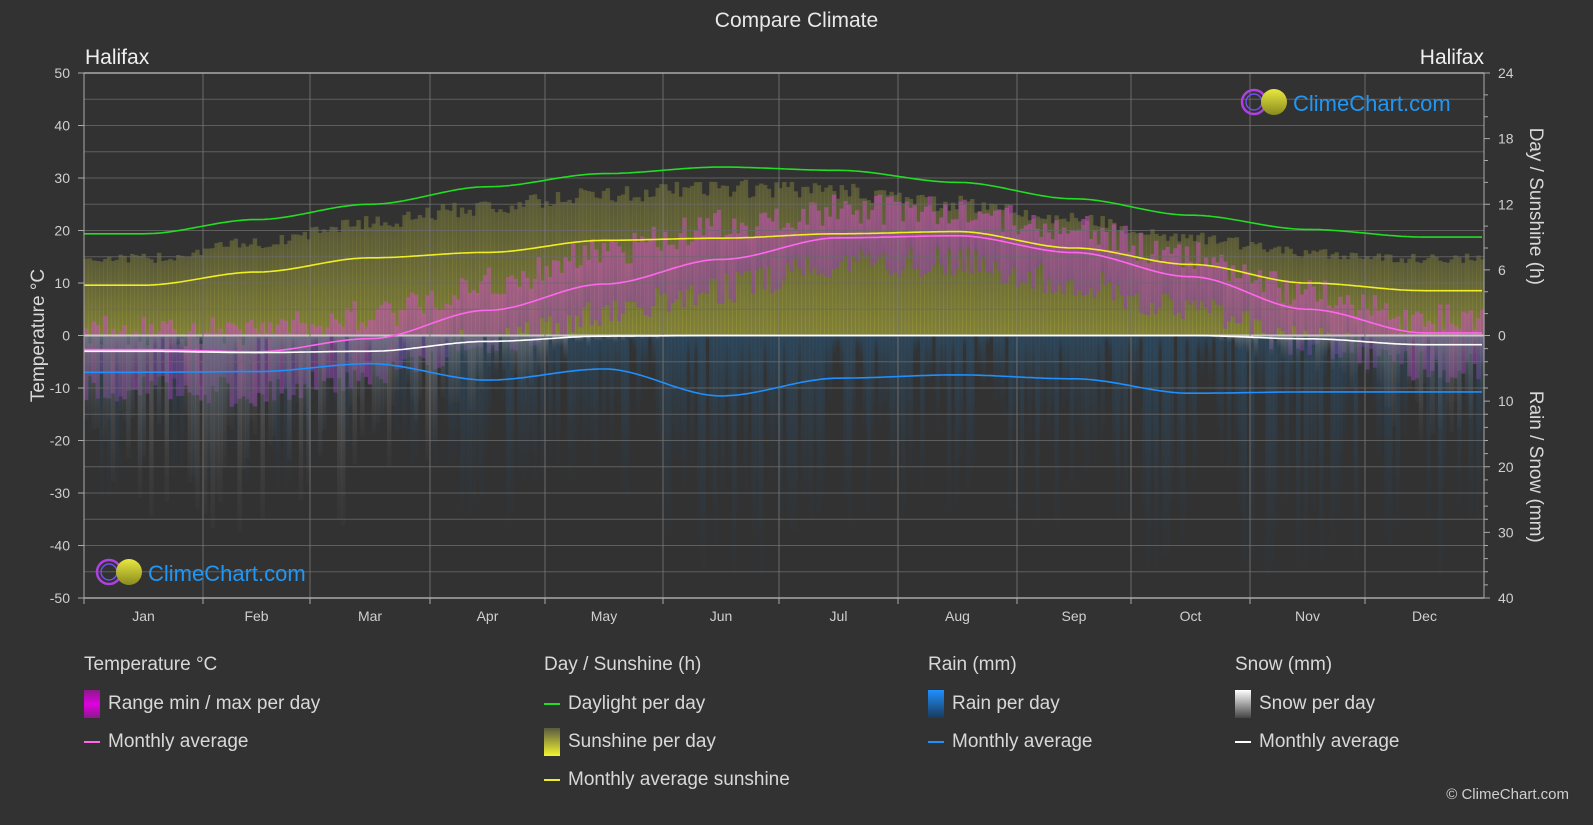  I want to click on watermark-bottom: ClimeChart.com, so click(200, 572).